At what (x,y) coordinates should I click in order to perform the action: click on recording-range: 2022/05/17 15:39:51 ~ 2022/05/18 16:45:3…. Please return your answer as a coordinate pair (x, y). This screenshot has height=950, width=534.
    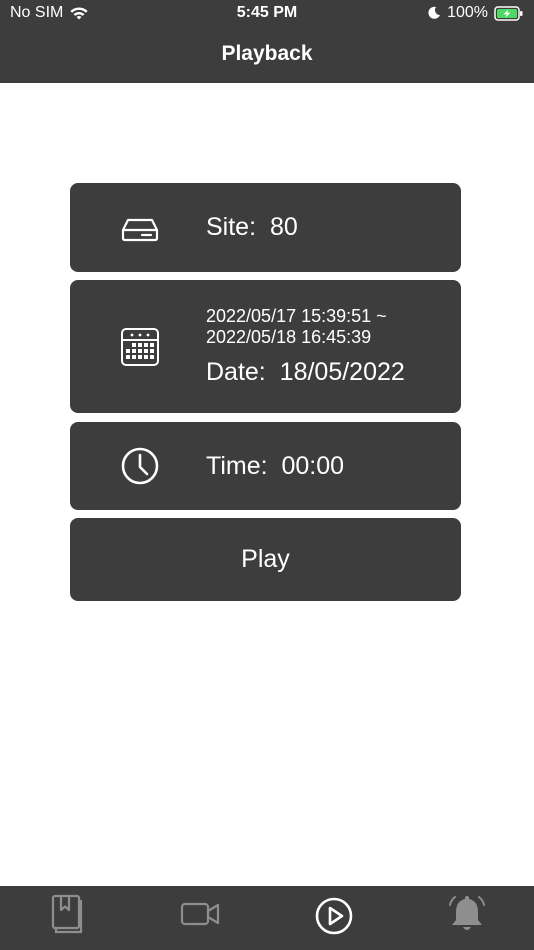
    Looking at the image, I should click on (296, 327).